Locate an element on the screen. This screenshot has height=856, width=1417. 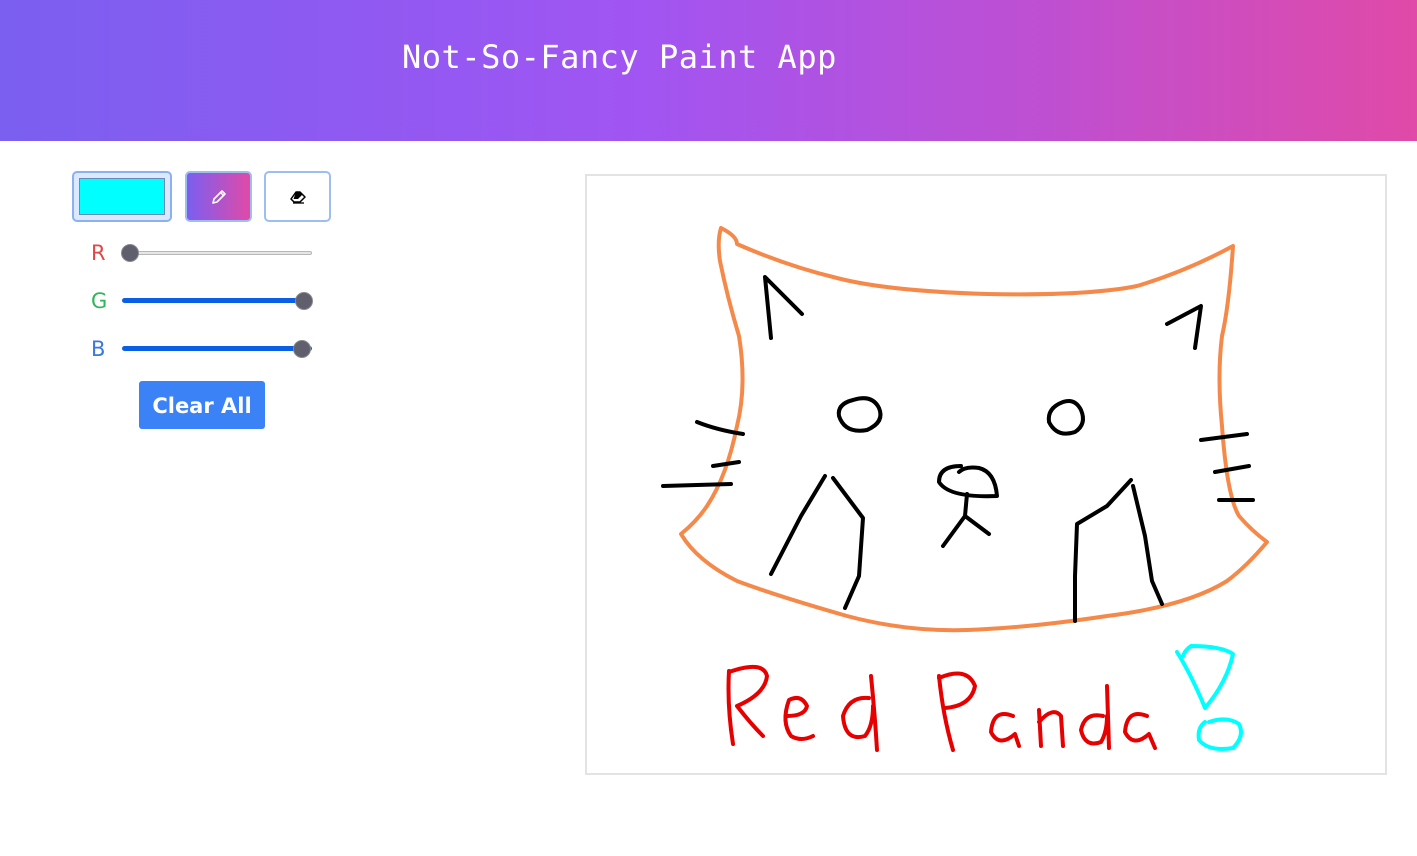
right-eye-stroke is located at coordinates (1065, 417).